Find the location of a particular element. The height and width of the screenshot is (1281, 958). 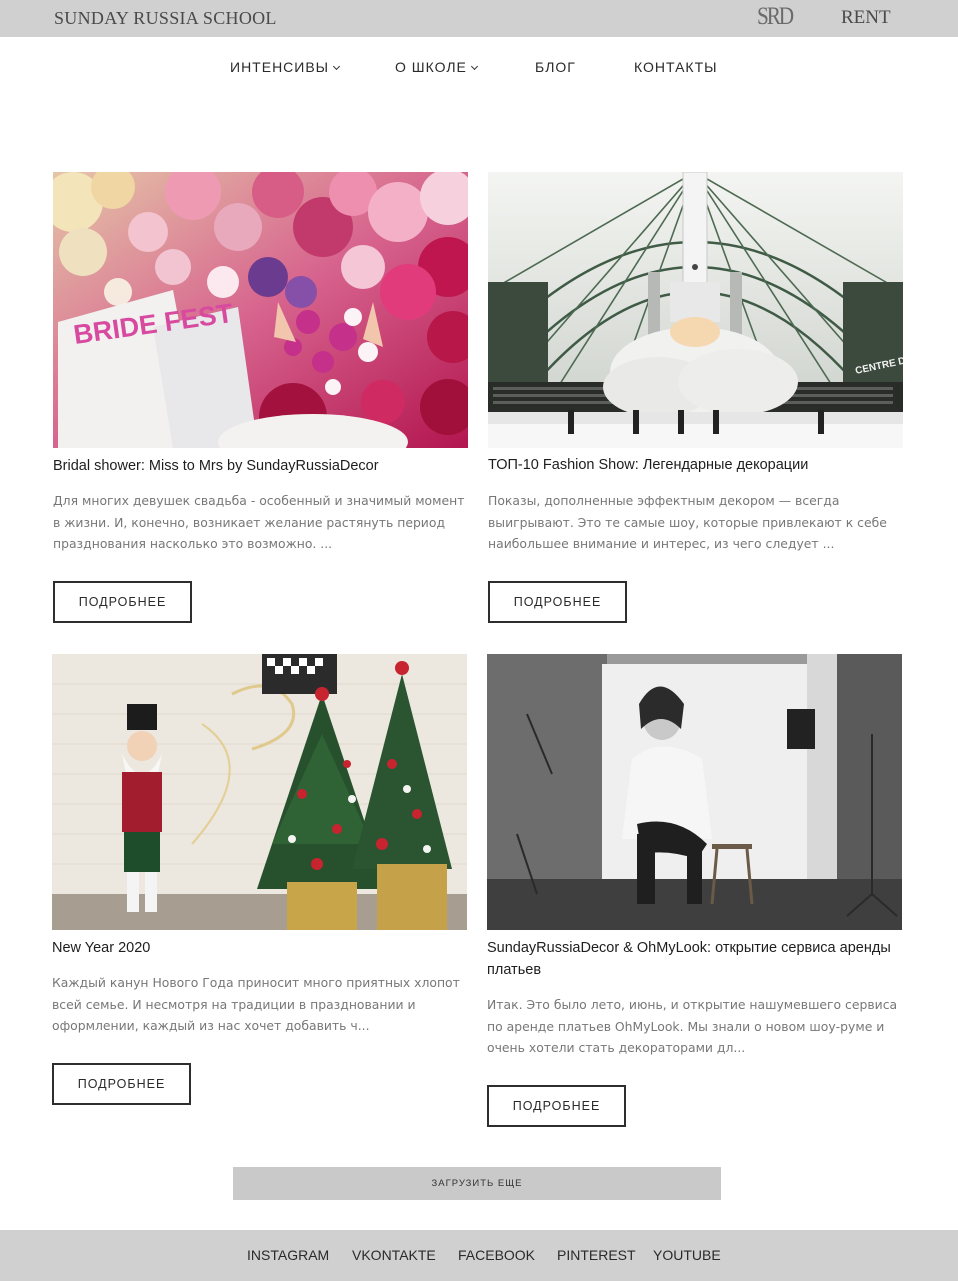

post-title: New Year 2020 is located at coordinates (259, 948).